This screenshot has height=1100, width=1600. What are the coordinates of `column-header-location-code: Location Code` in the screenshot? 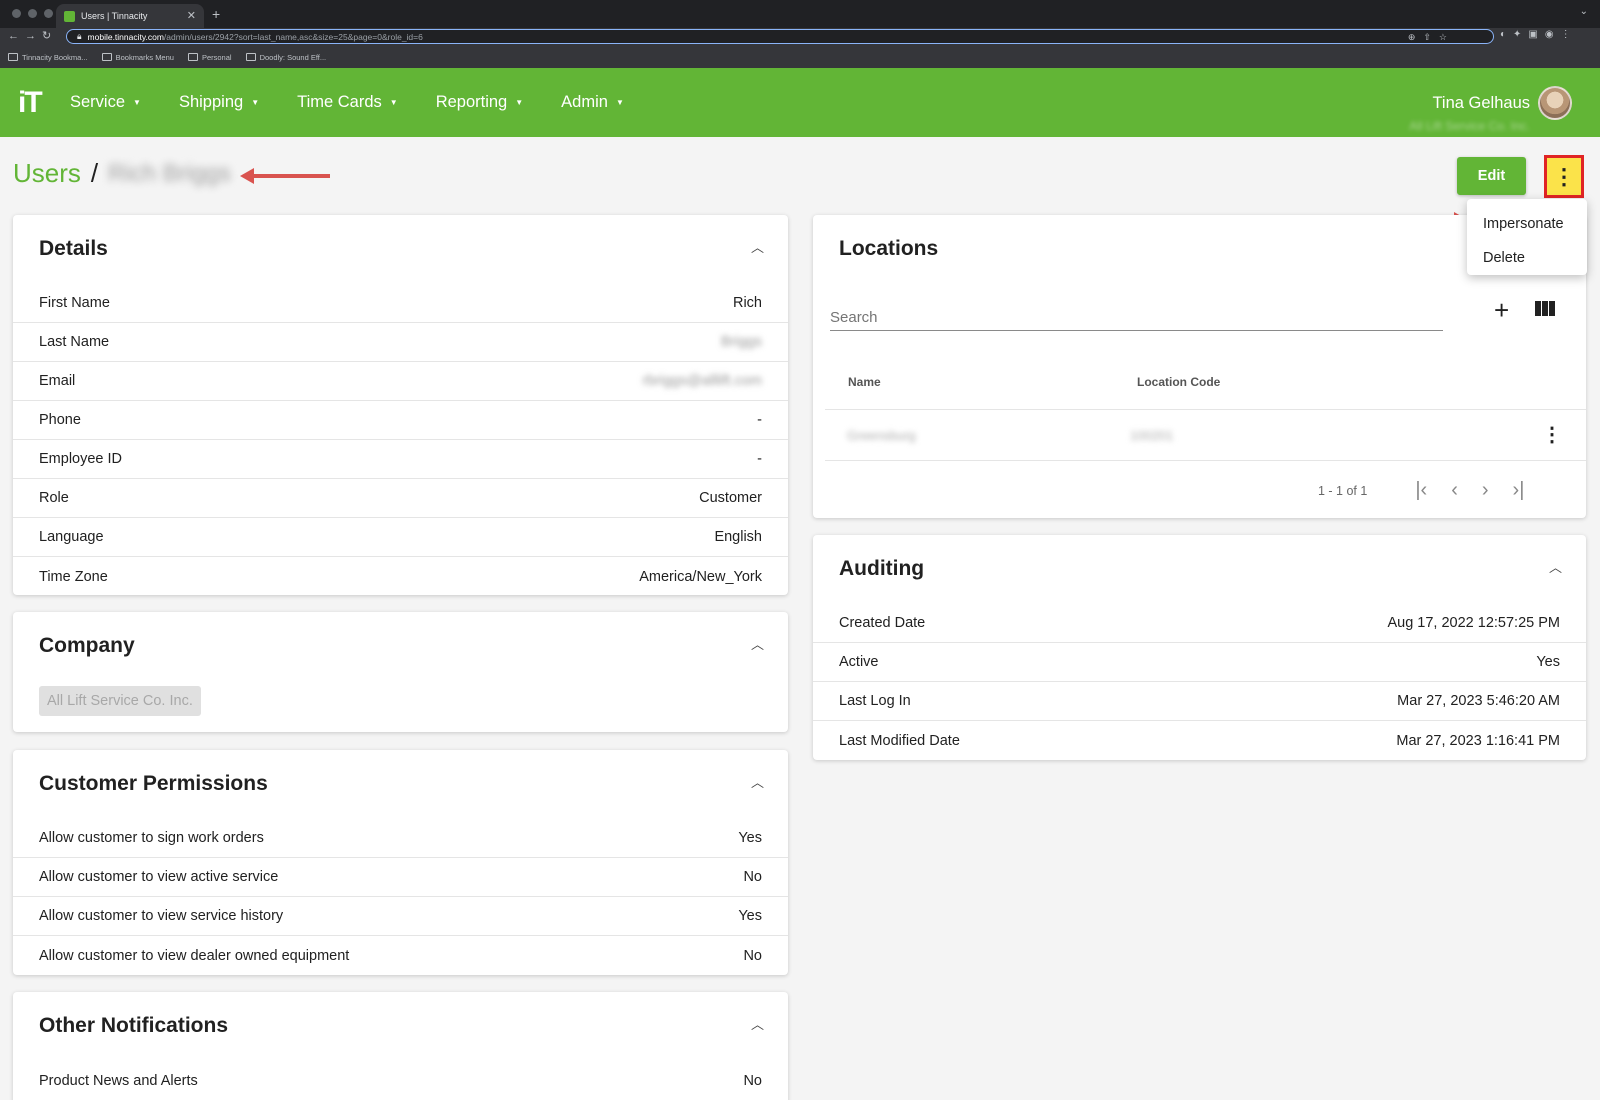 It's located at (1178, 382).